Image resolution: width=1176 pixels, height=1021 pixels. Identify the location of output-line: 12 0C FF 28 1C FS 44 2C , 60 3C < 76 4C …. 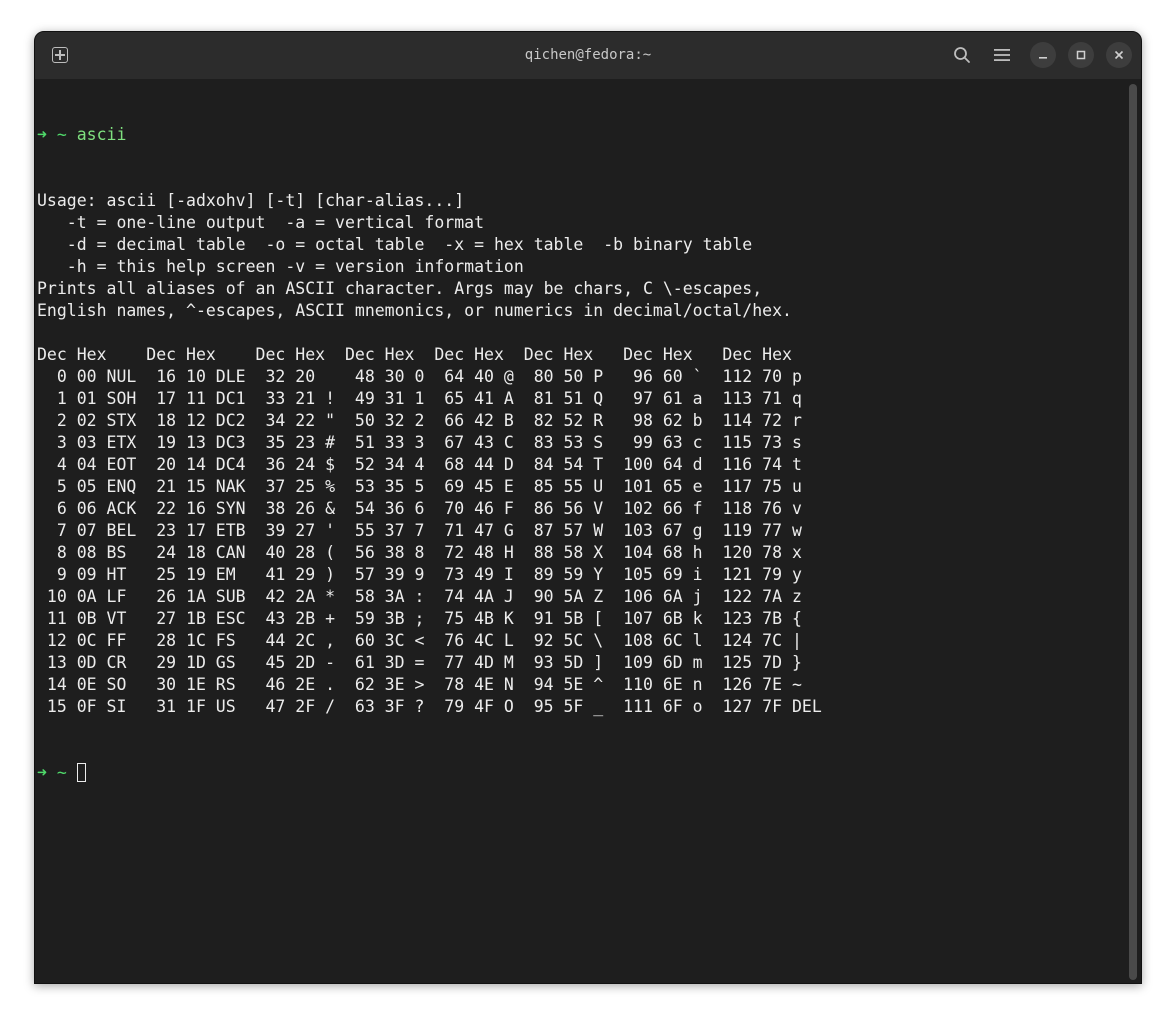
(419, 640).